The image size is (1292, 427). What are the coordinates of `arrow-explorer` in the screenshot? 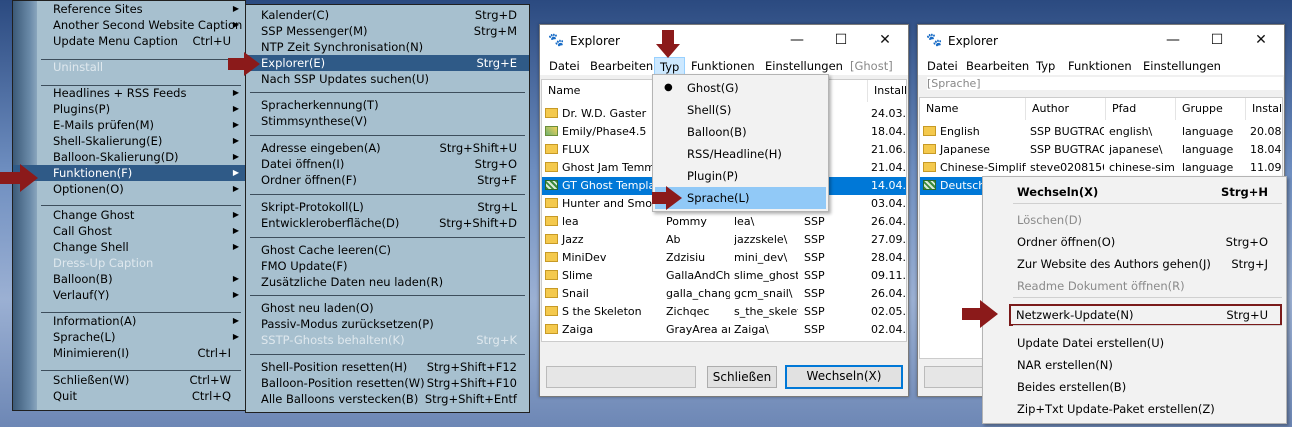 It's located at (244, 64).